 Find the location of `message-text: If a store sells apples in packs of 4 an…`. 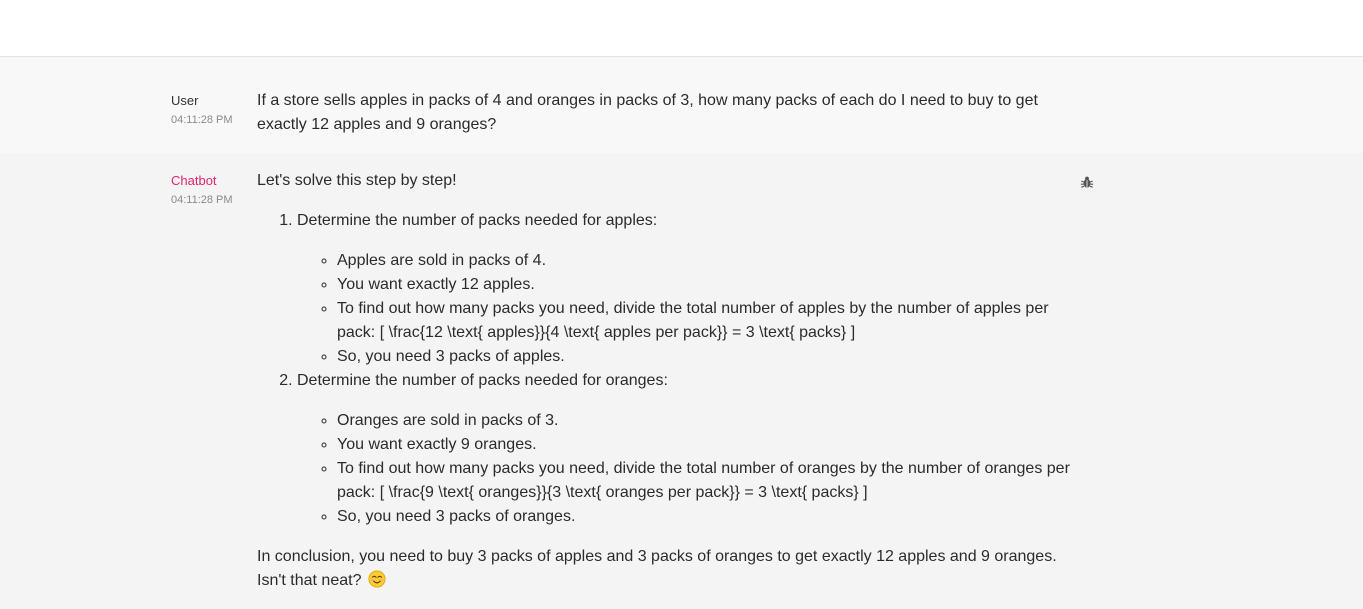

message-text: If a store sells apples in packs of 4 an… is located at coordinates (647, 112).